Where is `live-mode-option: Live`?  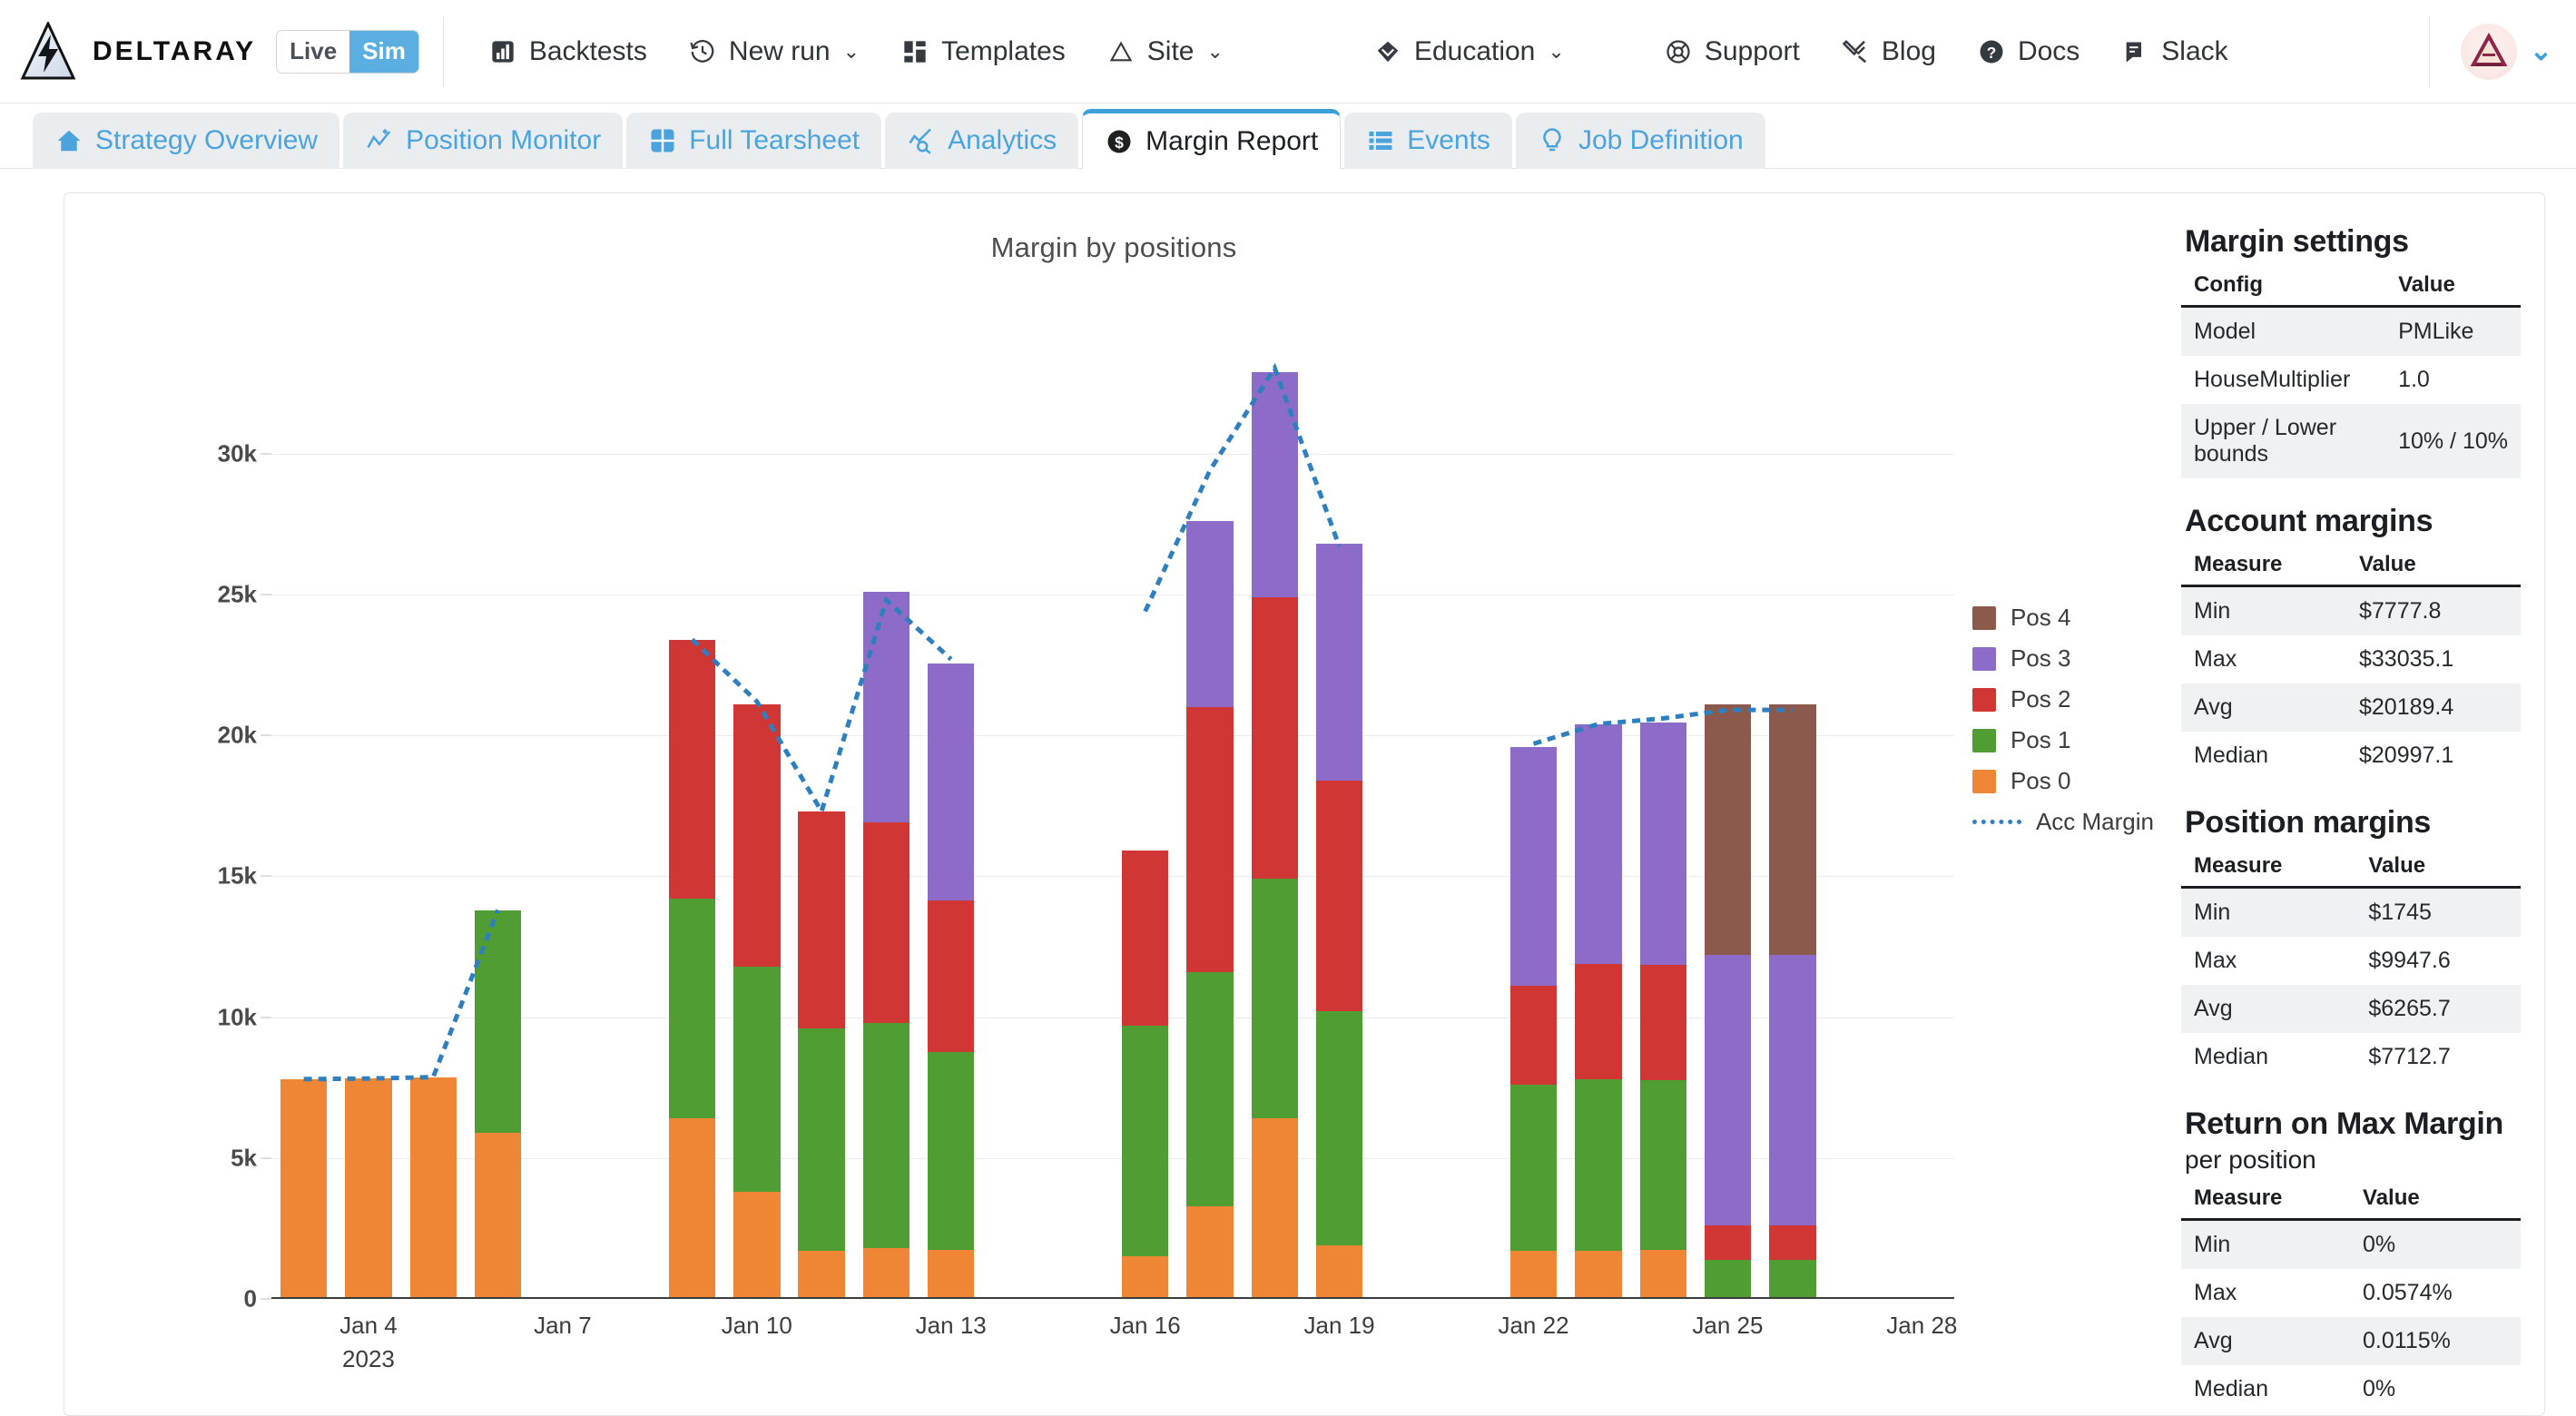 live-mode-option: Live is located at coordinates (313, 51).